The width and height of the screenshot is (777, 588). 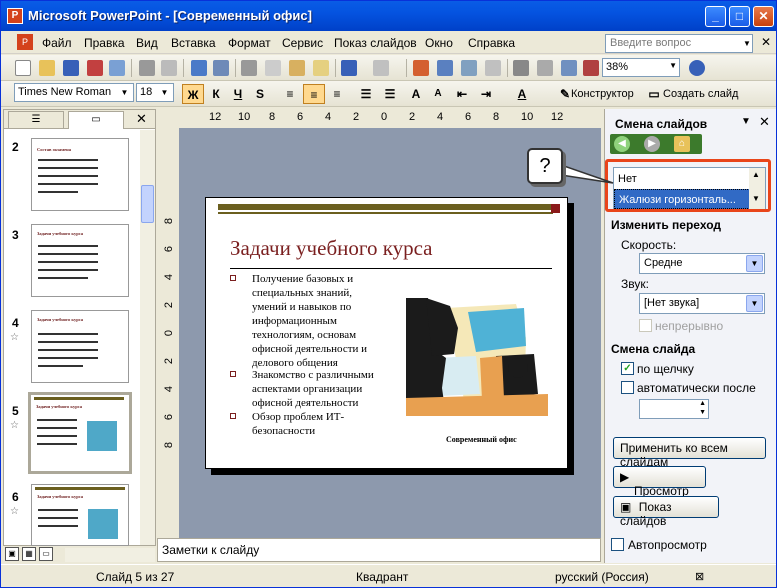 What do you see at coordinates (366, 94) in the screenshot?
I see `numbering-icon: ☰` at bounding box center [366, 94].